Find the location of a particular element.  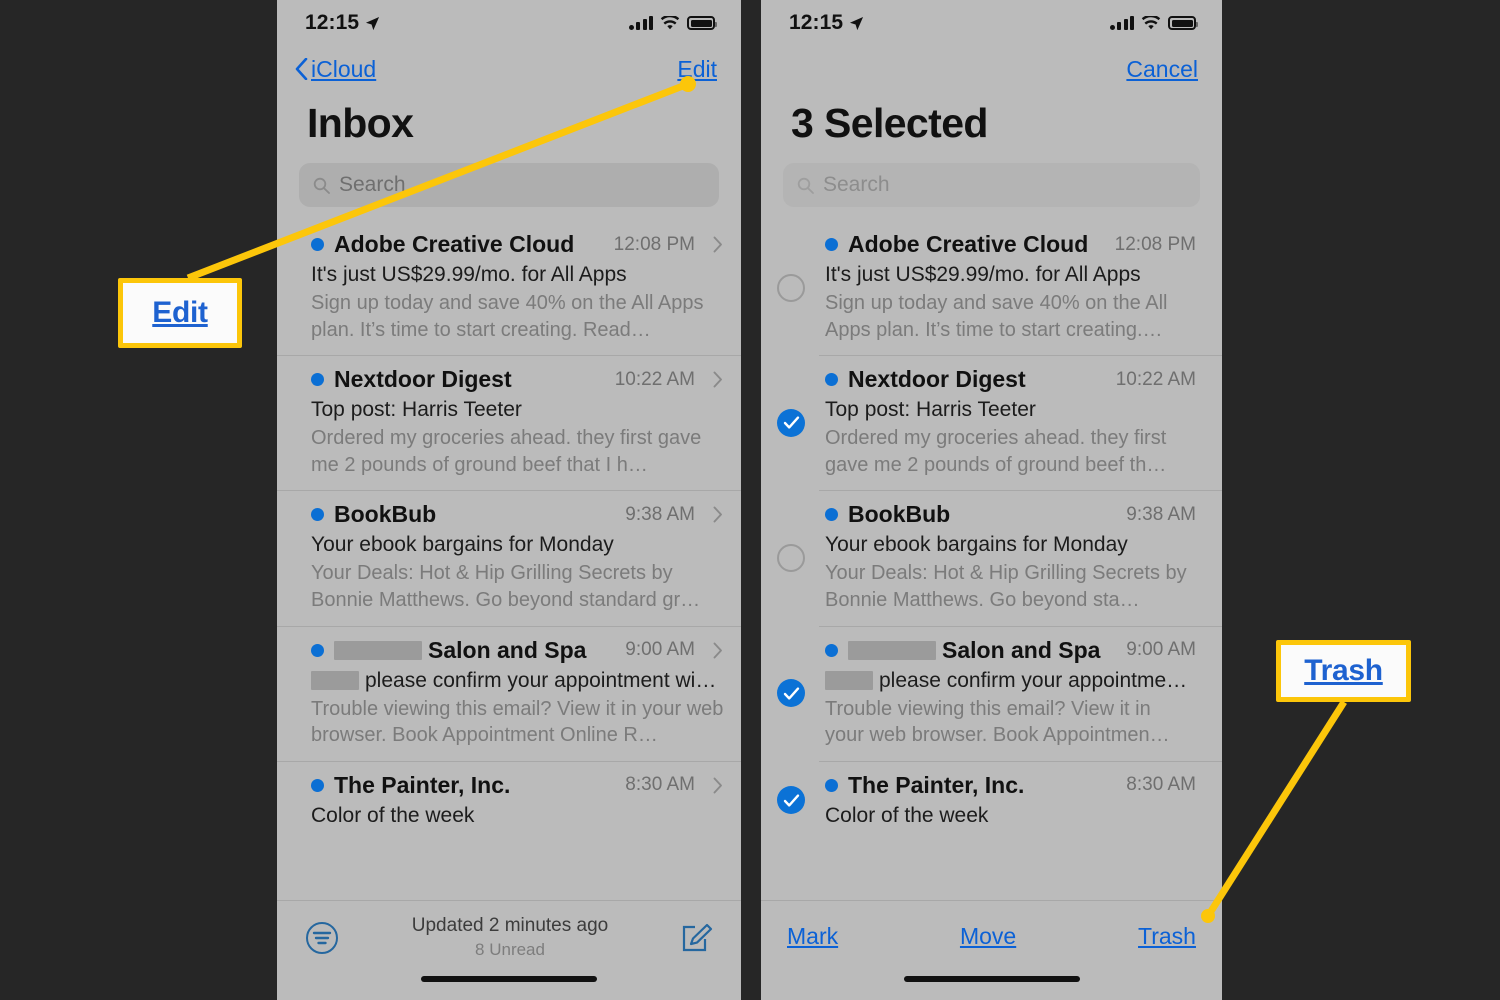

search-container: Search is located at coordinates (509, 177).